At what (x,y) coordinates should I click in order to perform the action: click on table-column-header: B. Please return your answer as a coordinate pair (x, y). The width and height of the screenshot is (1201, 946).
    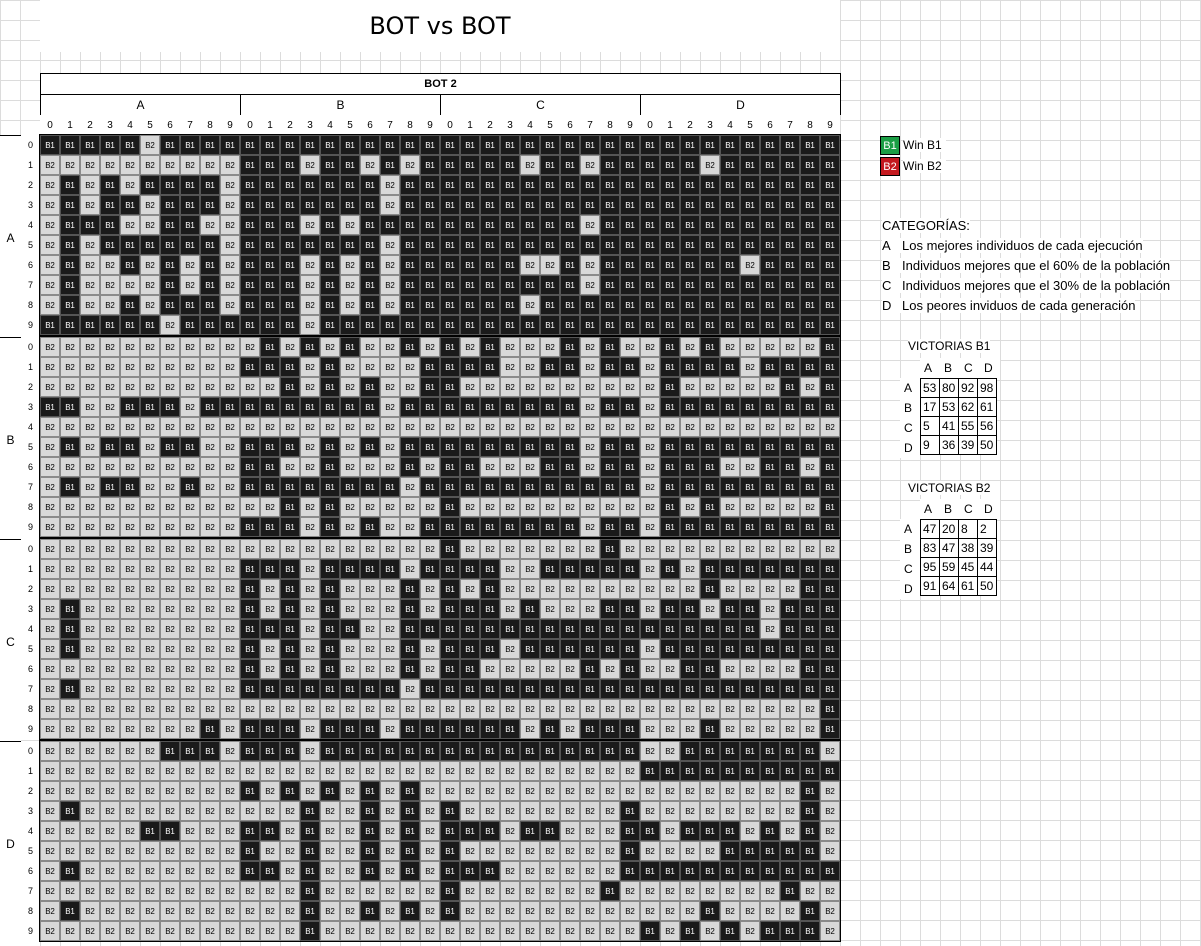
    Looking at the image, I should click on (950, 368).